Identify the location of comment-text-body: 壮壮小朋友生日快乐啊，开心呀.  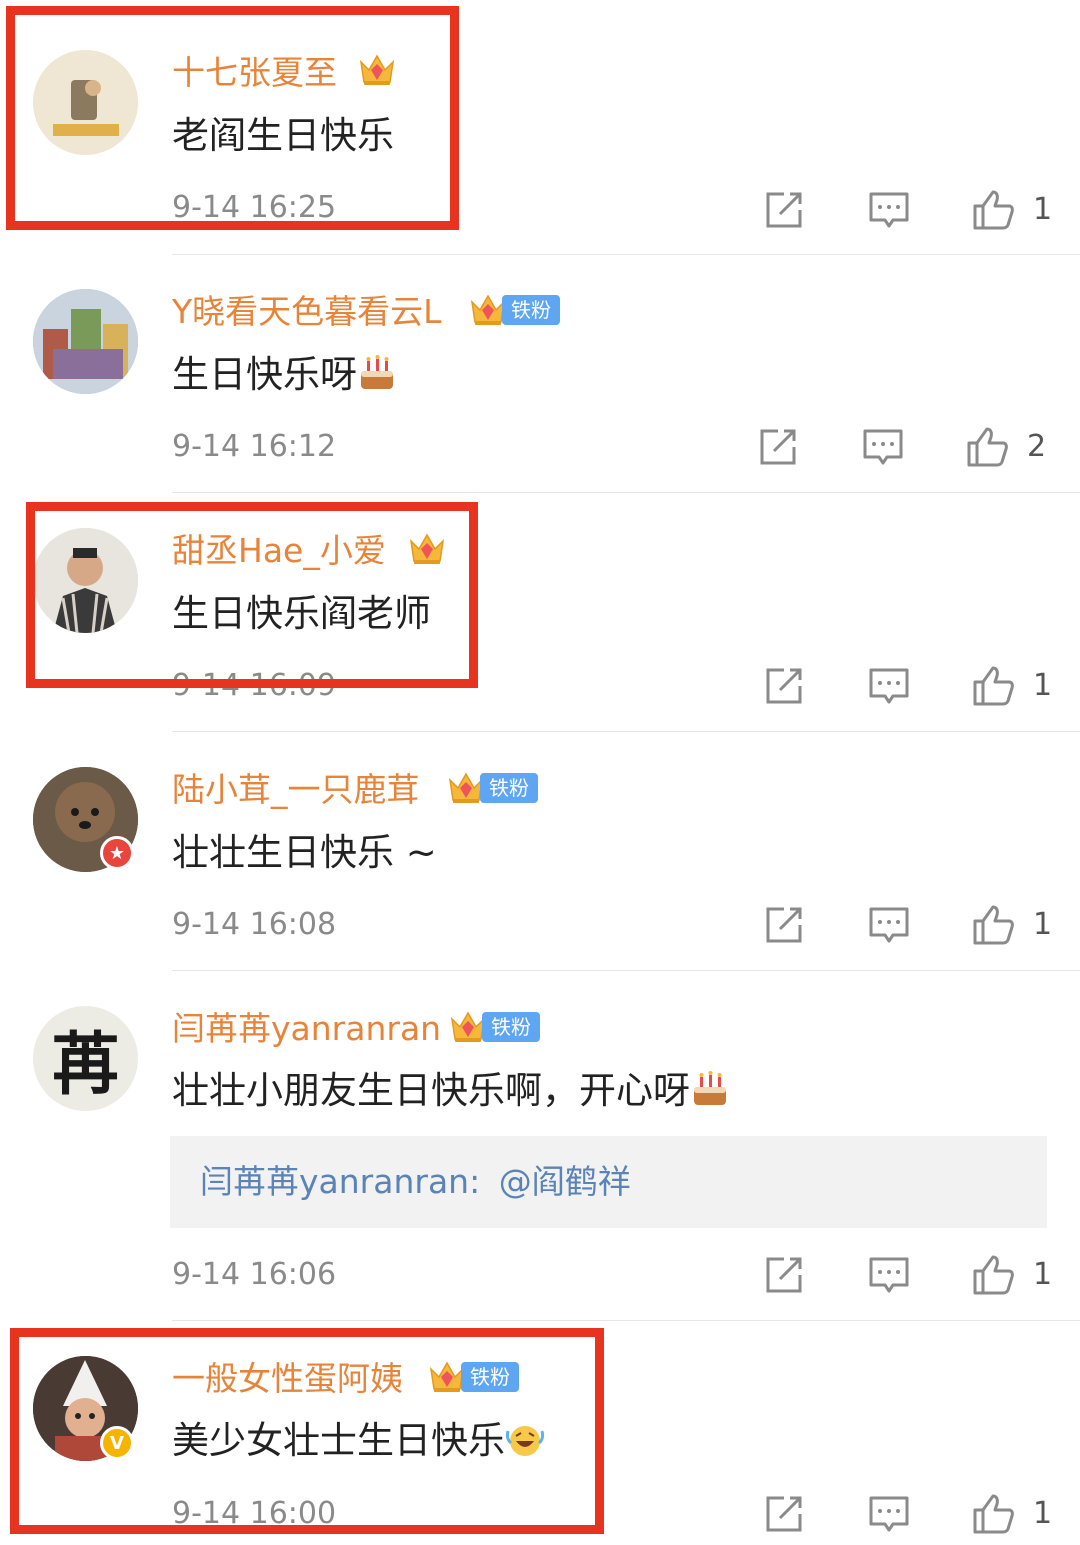
(431, 1090).